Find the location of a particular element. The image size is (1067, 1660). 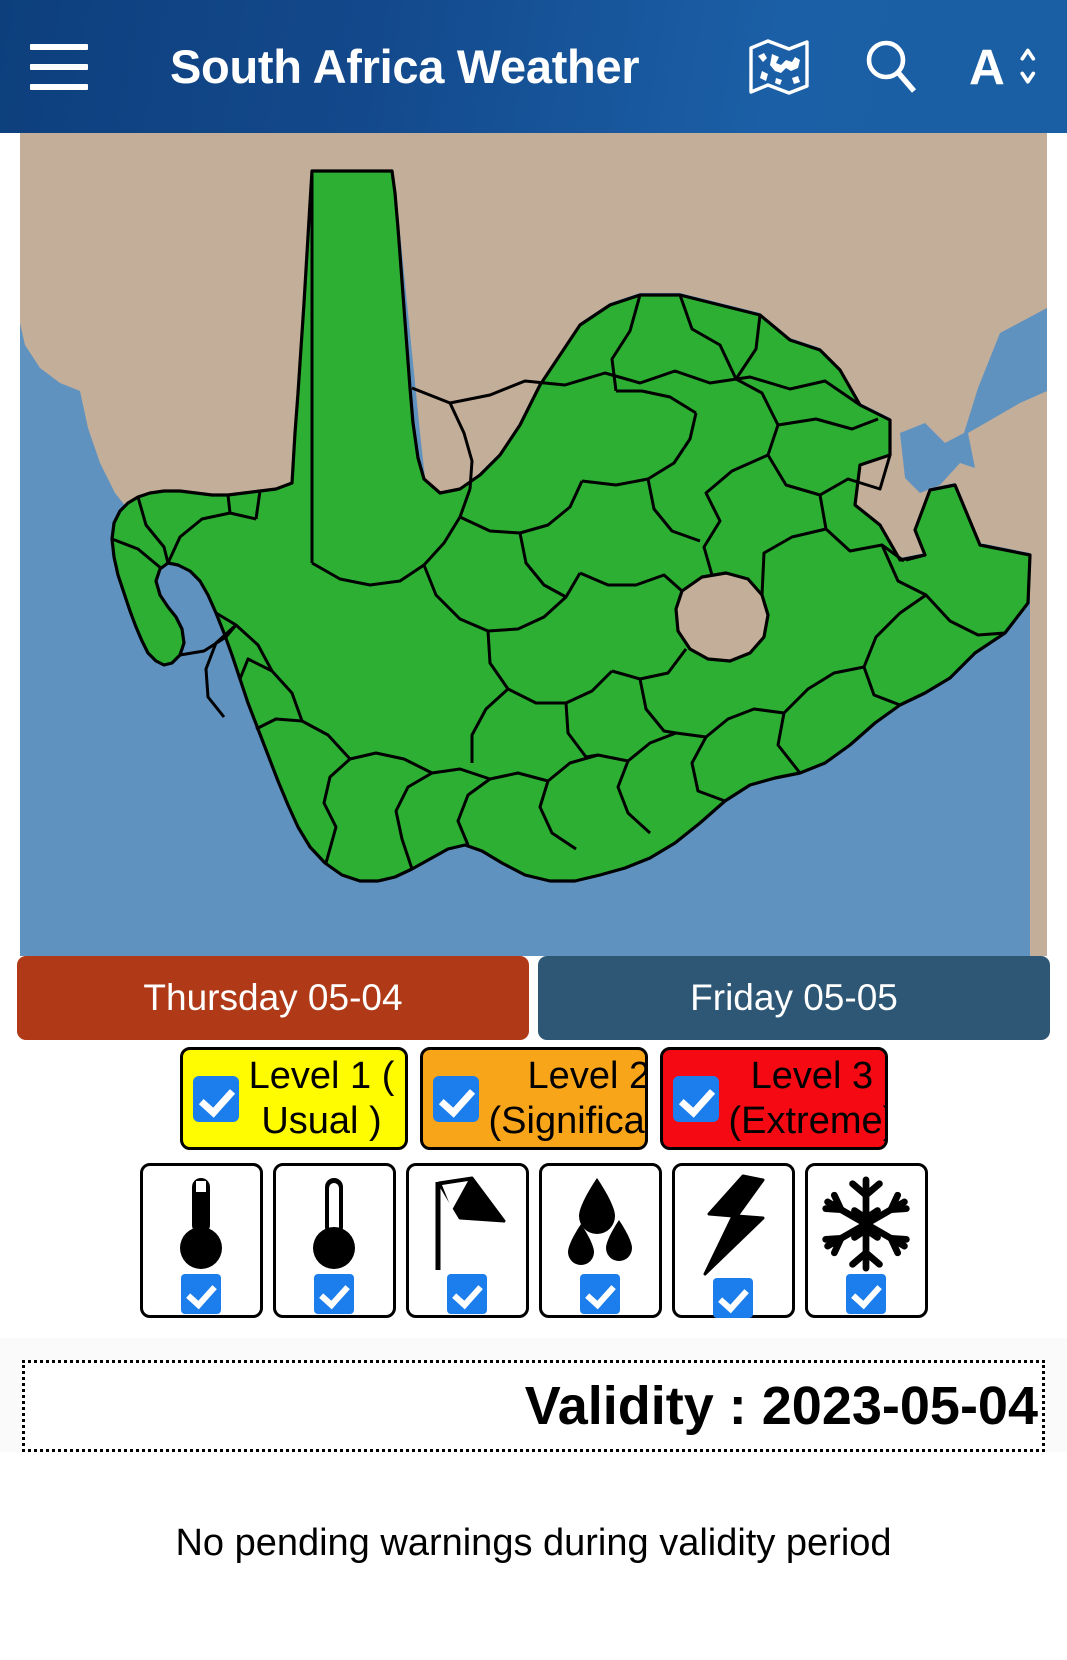

validity-text: Validity : 2023-05-04 is located at coordinates (781, 1406).